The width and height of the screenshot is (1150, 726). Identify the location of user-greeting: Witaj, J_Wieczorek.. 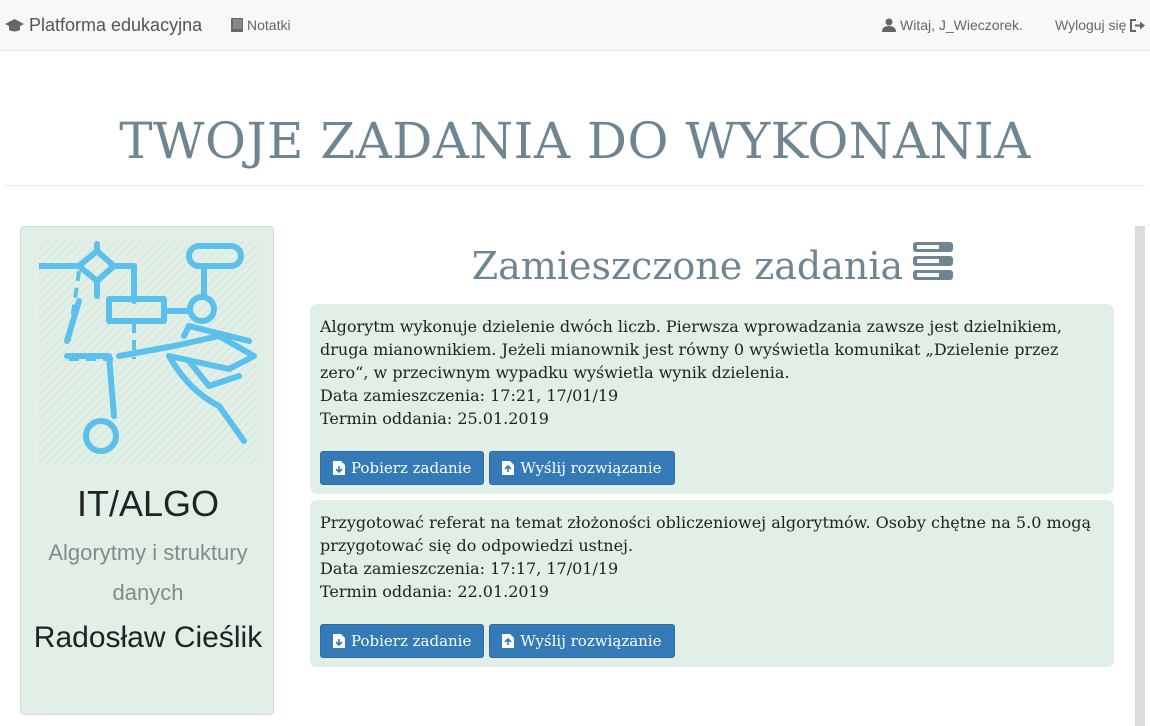
(952, 25).